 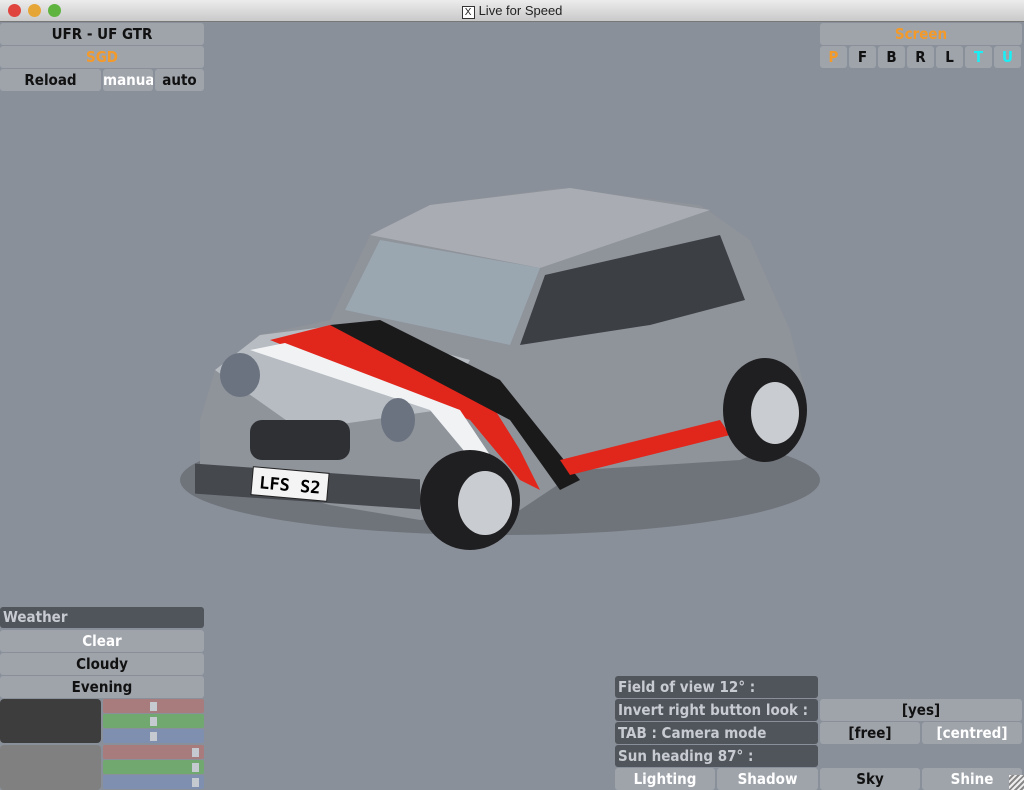 I want to click on headlight-left, so click(x=240, y=375).